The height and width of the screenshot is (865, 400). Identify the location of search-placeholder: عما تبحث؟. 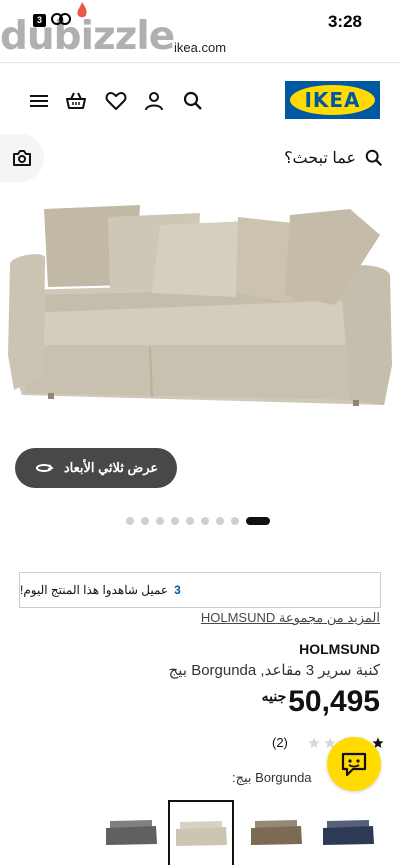
(320, 158).